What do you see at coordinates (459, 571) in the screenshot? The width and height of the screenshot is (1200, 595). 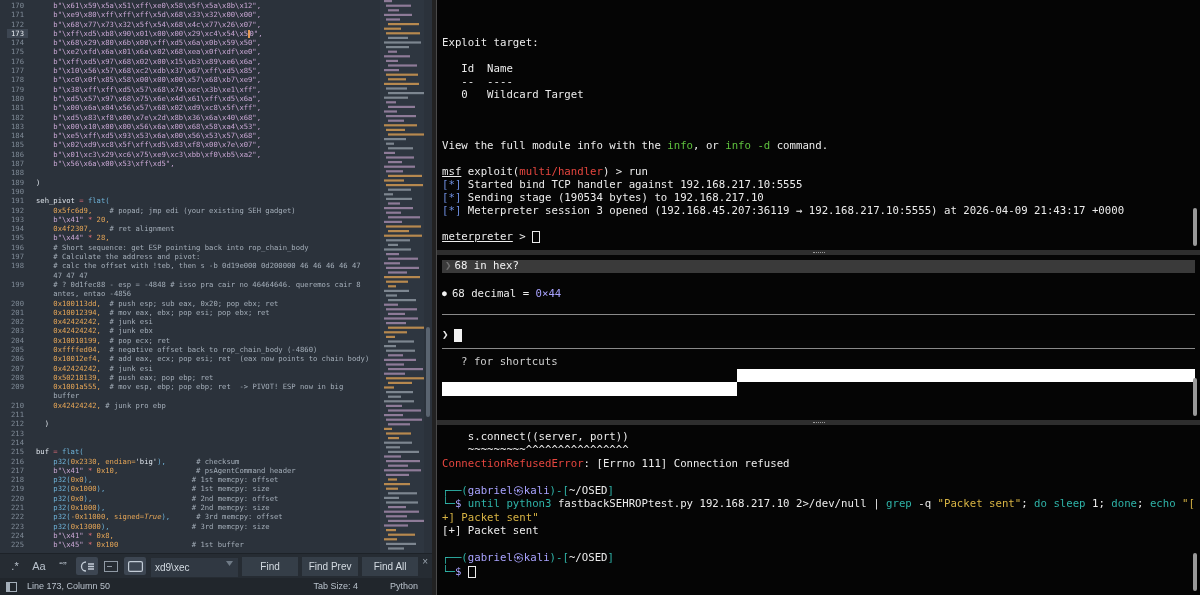 I see `terminal-line: └─$` at bounding box center [459, 571].